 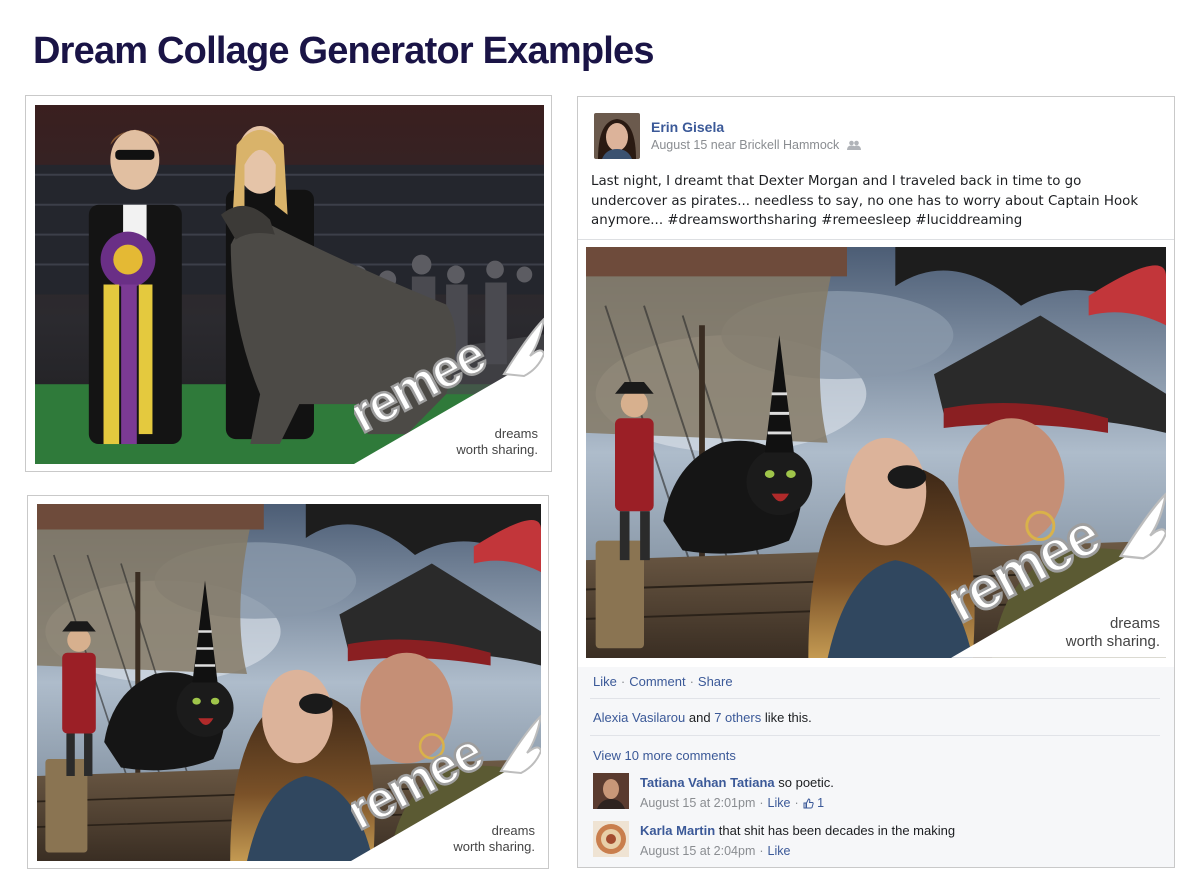 I want to click on comment-author-link: Karla Martin, so click(x=677, y=830).